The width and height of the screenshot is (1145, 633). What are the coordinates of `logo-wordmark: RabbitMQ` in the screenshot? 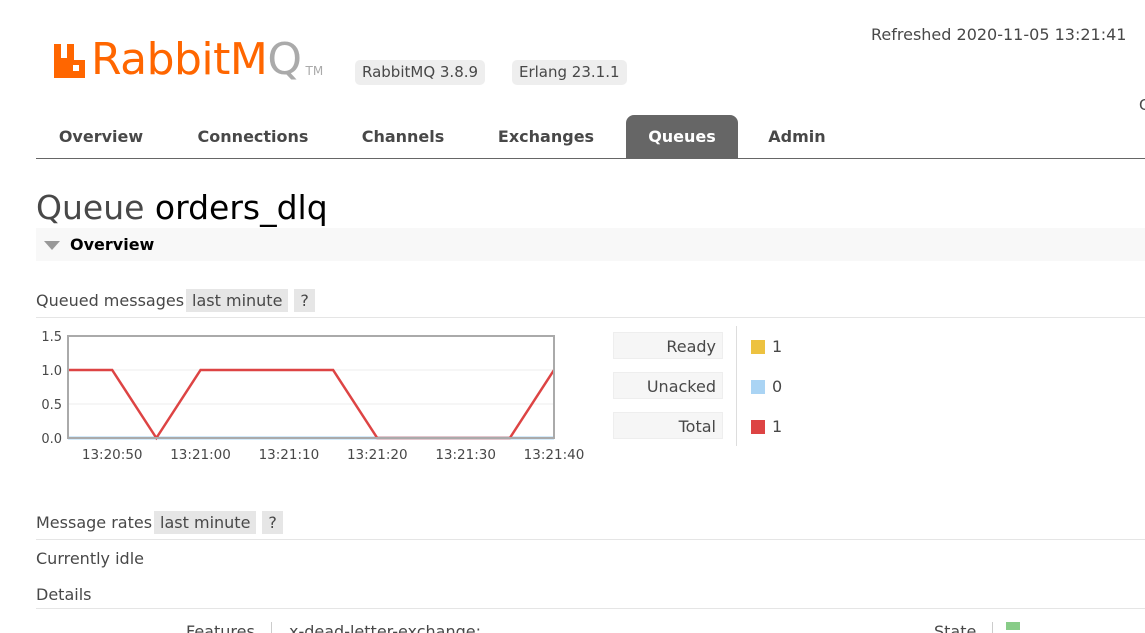 It's located at (196, 60).